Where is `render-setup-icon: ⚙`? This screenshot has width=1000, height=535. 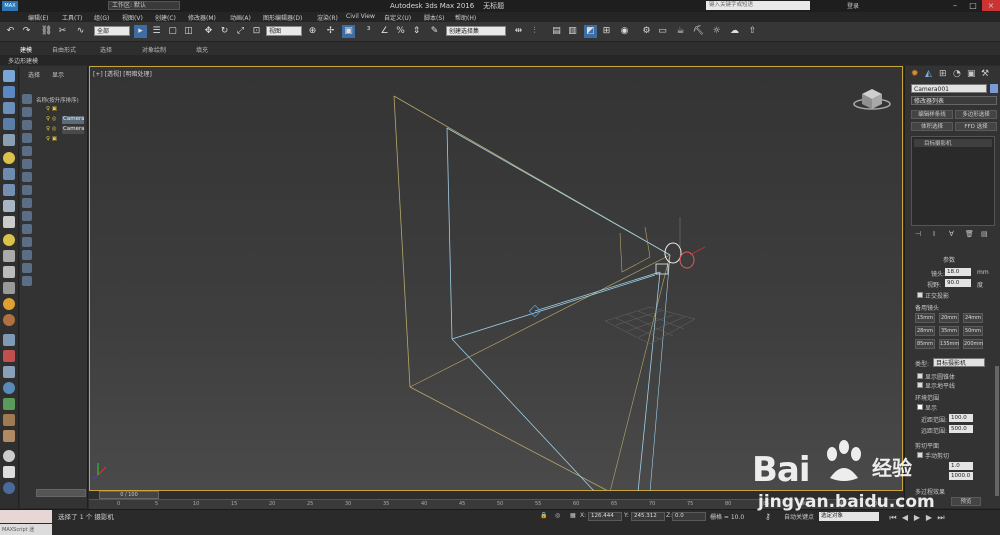 render-setup-icon: ⚙ is located at coordinates (646, 31).